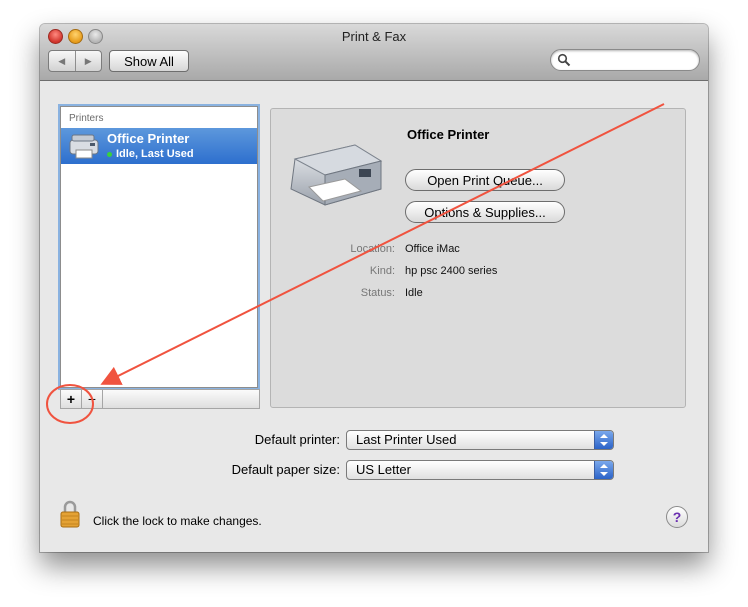  I want to click on list-button-bar: + −, so click(160, 399).